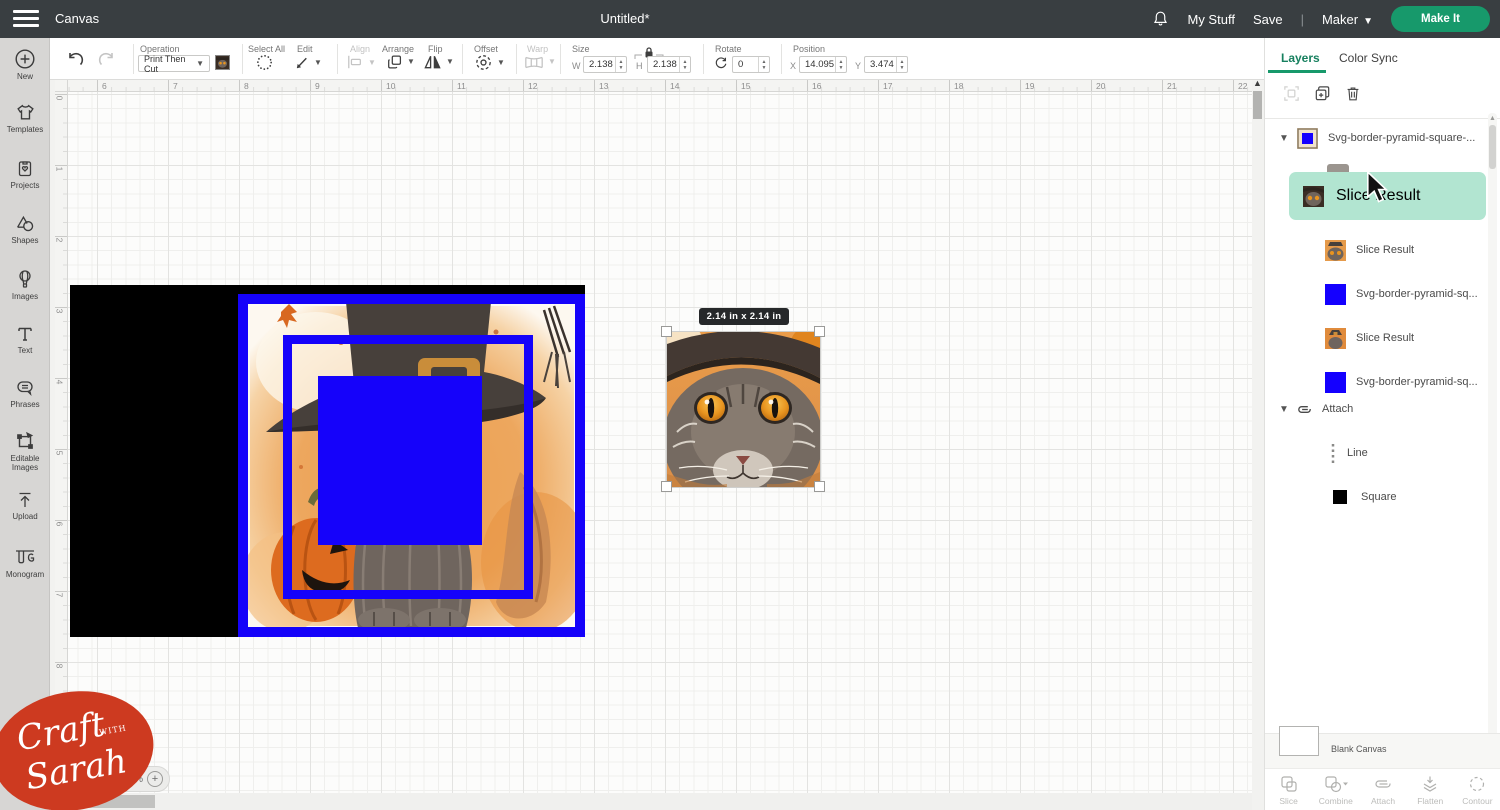  I want to click on layers-scrollbar: ▲ ▼, so click(1492, 449).